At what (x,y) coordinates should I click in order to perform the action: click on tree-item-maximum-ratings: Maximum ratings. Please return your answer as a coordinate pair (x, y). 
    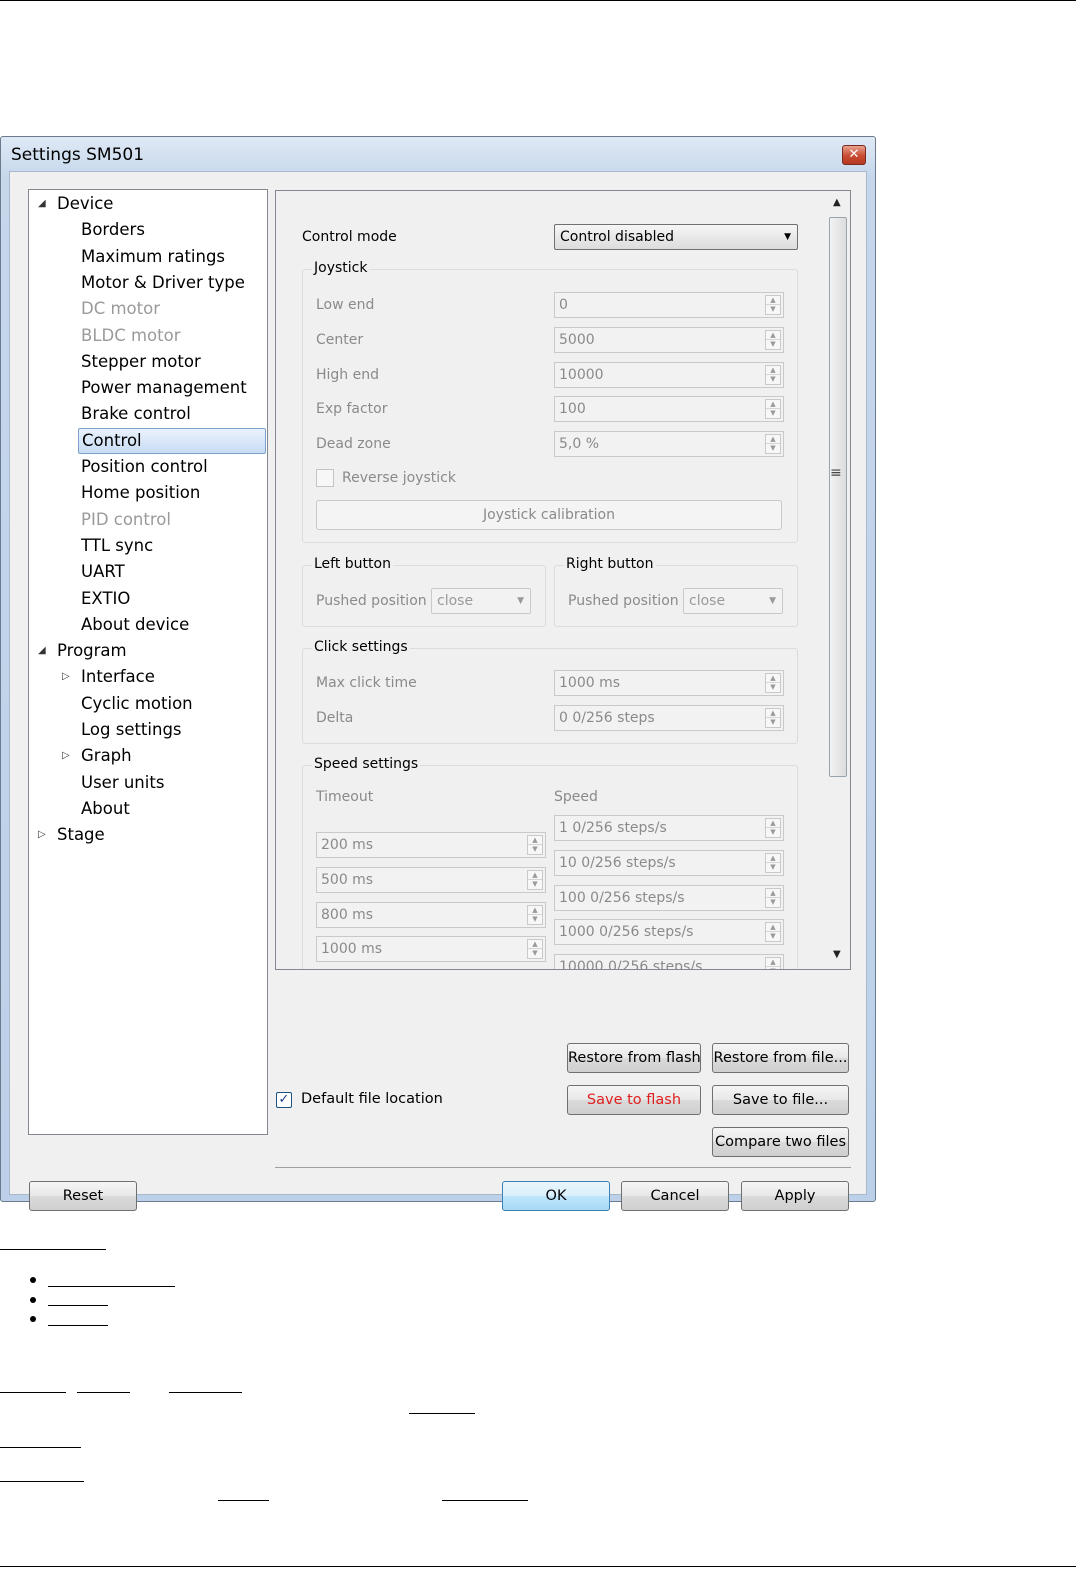
    Looking at the image, I should click on (153, 257).